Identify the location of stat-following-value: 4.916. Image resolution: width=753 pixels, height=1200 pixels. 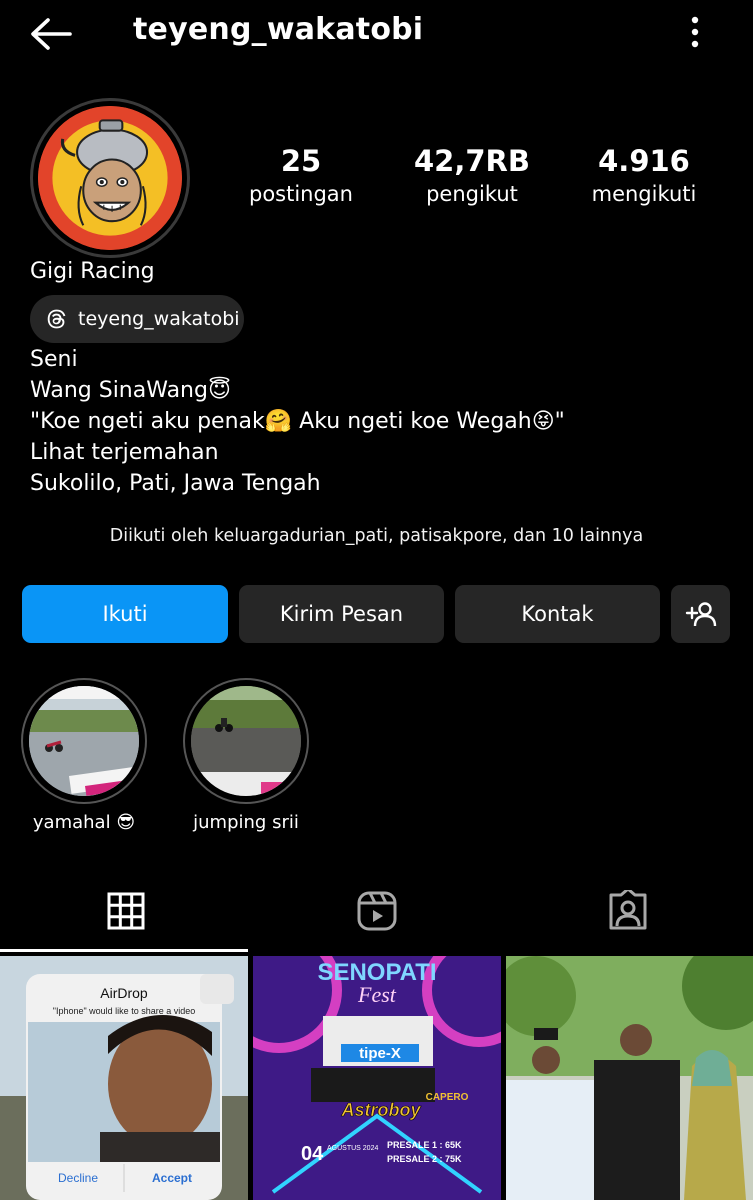
(644, 161).